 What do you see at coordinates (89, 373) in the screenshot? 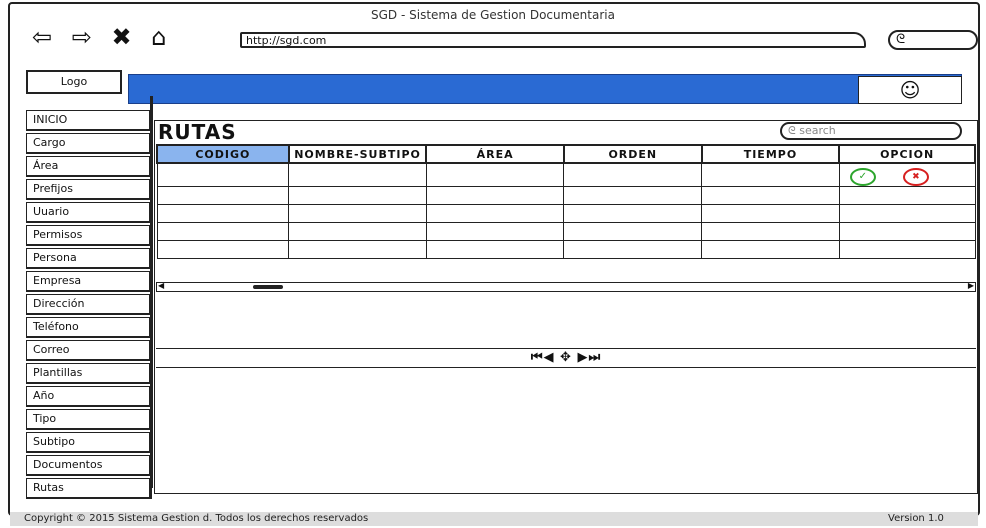
I see `sidebar-item-plantillas: Plantillas` at bounding box center [89, 373].